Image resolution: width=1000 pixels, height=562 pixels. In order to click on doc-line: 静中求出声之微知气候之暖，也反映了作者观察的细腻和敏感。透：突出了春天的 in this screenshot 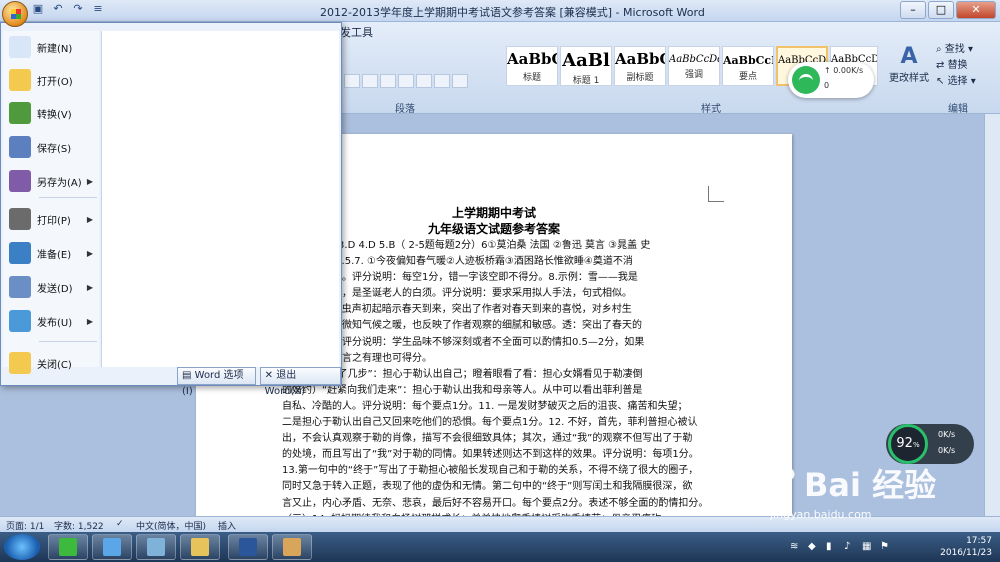, I will do `click(462, 326)`.